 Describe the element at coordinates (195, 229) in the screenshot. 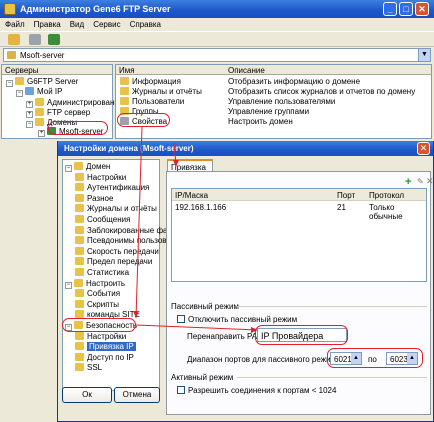

I see `annotation-arrows` at that location.